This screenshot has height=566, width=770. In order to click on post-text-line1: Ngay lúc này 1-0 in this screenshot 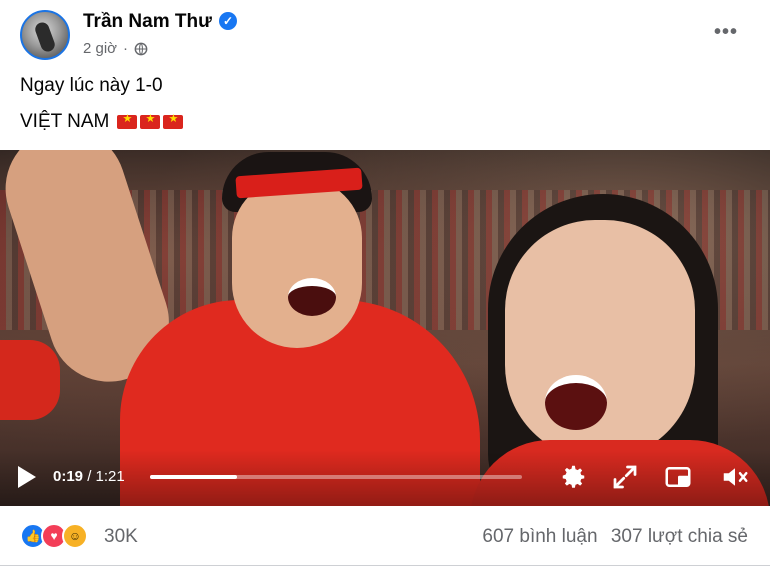, I will do `click(91, 85)`.